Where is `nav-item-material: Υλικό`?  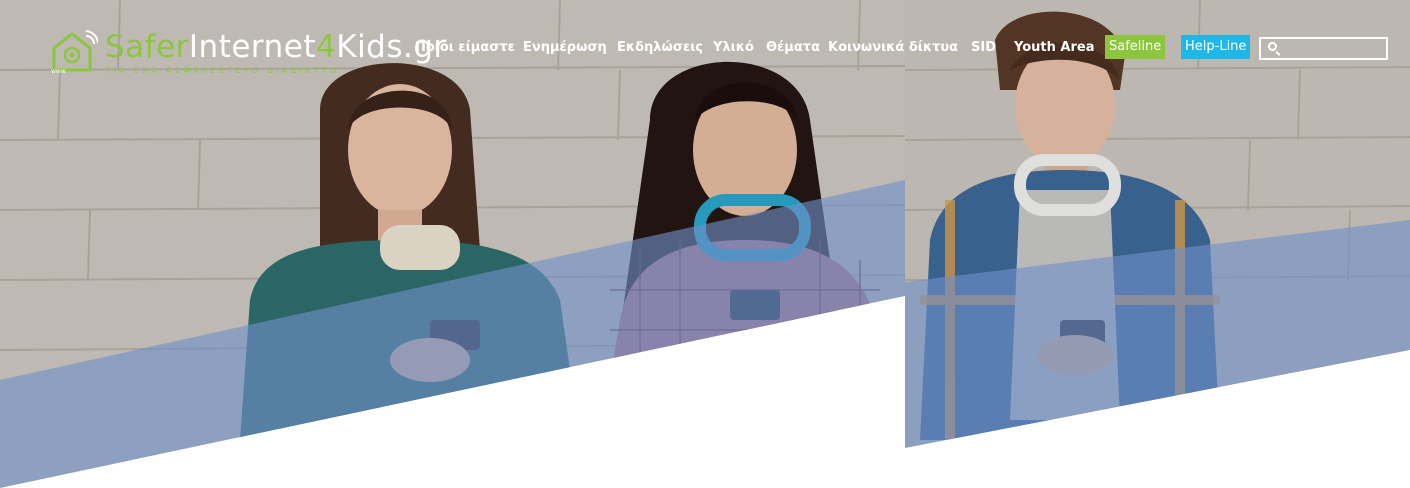 nav-item-material: Υλικό is located at coordinates (733, 48).